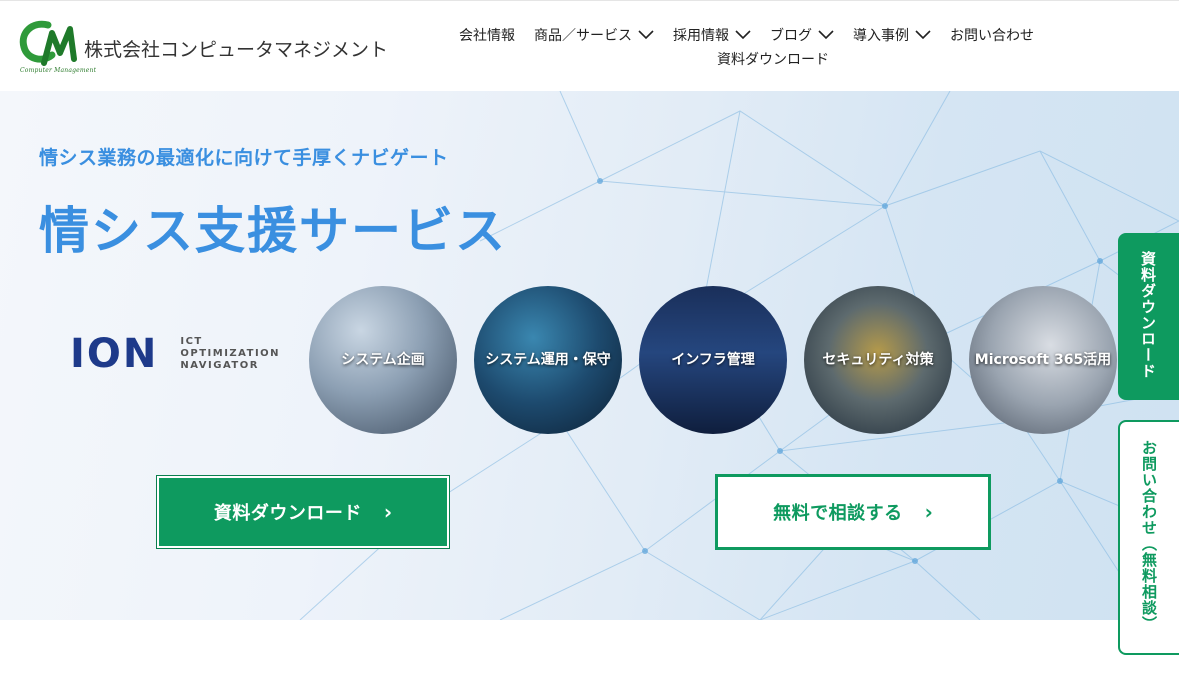 Image resolution: width=1179 pixels, height=695 pixels. I want to click on side-tab-label: 資料ダウンロード, so click(1148, 315).